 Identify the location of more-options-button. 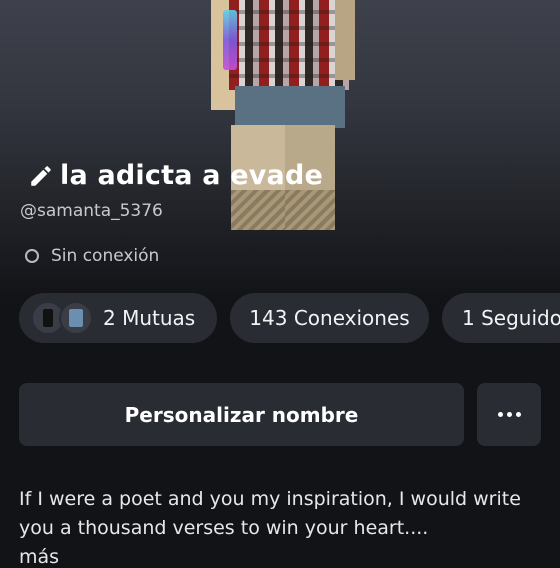
(509, 414).